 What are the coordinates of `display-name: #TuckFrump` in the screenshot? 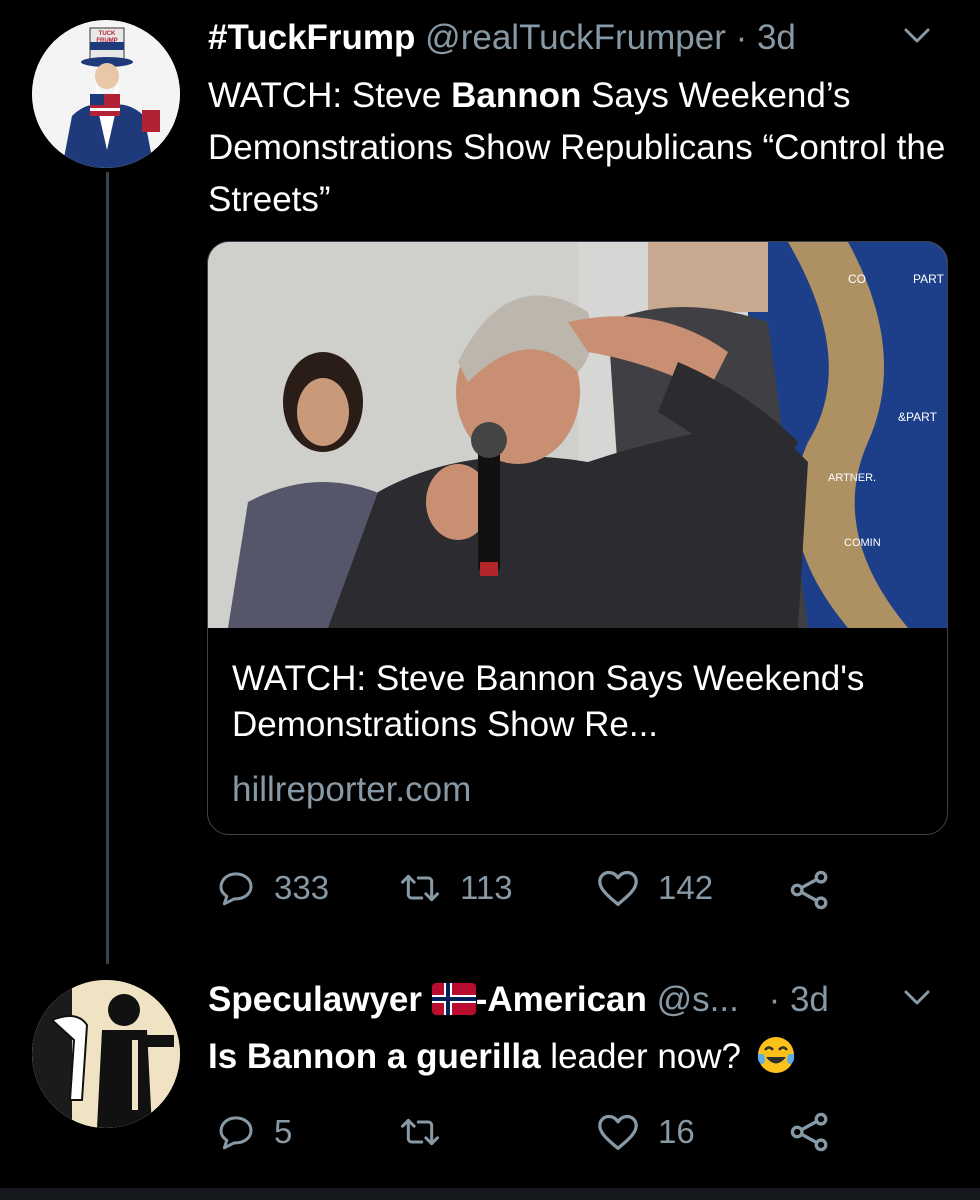 It's located at (311, 37).